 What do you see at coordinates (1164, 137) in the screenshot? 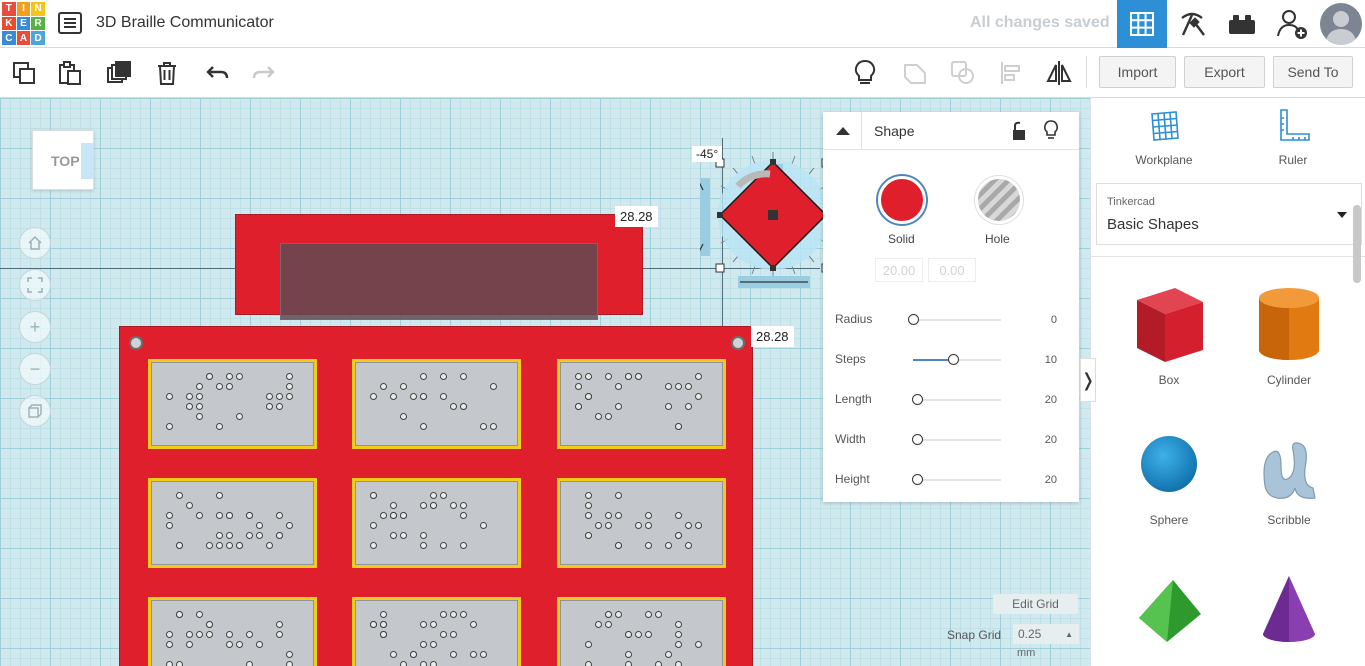
I see `workplane-tool: Workplane` at bounding box center [1164, 137].